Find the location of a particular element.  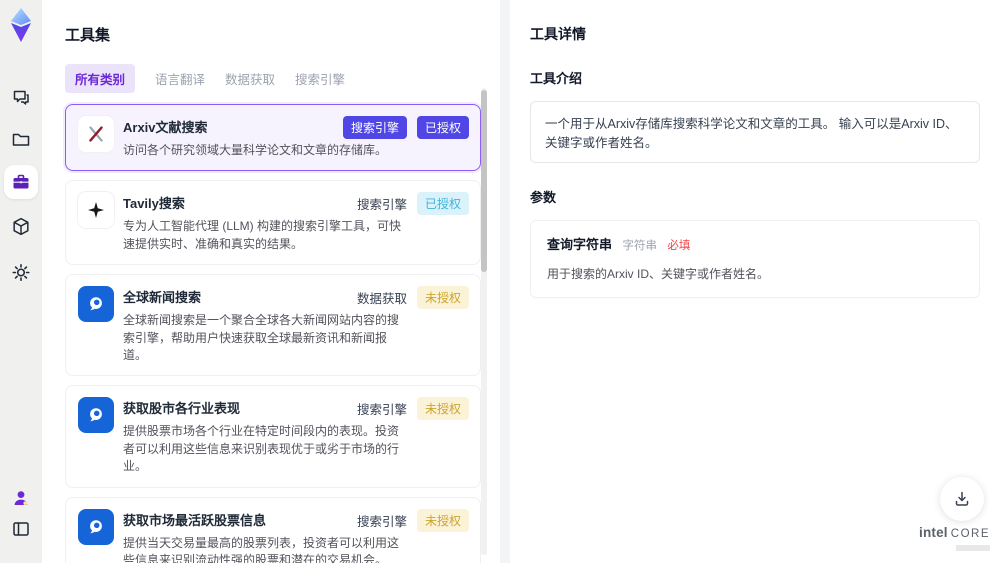

toolbox-nav-item-active is located at coordinates (21, 182).